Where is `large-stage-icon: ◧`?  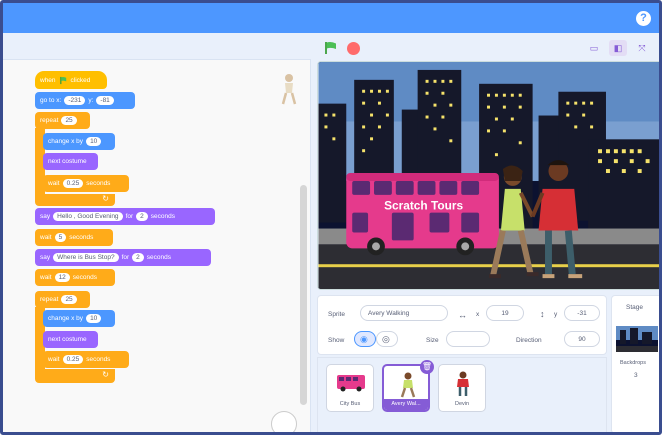
large-stage-icon: ◧ is located at coordinates (618, 48).